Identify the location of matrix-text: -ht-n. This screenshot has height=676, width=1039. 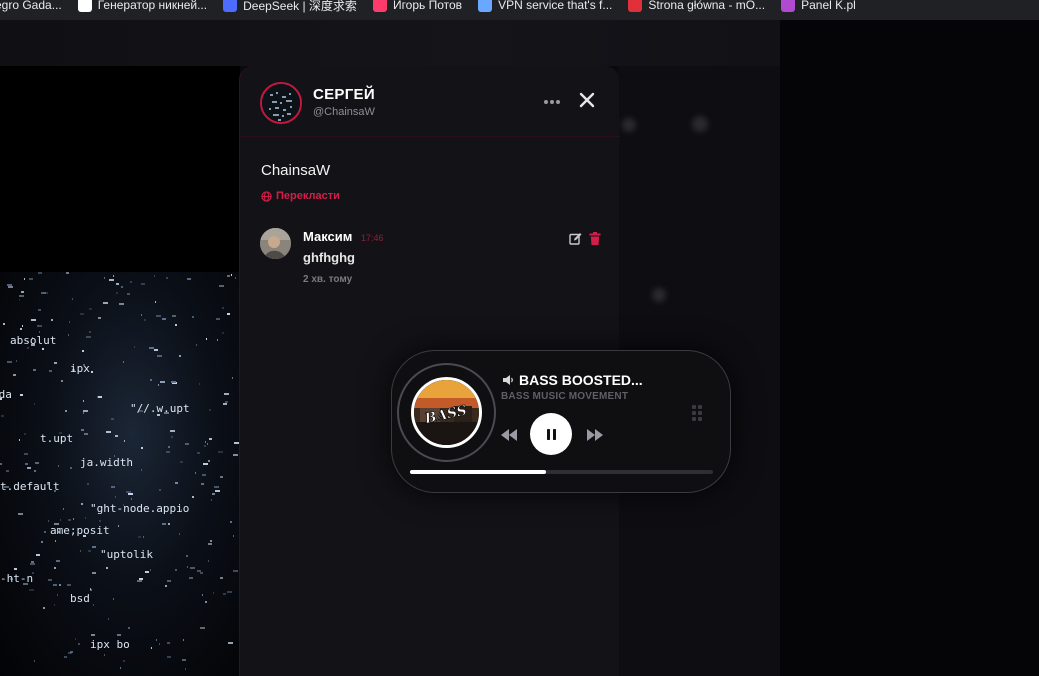
(16, 578).